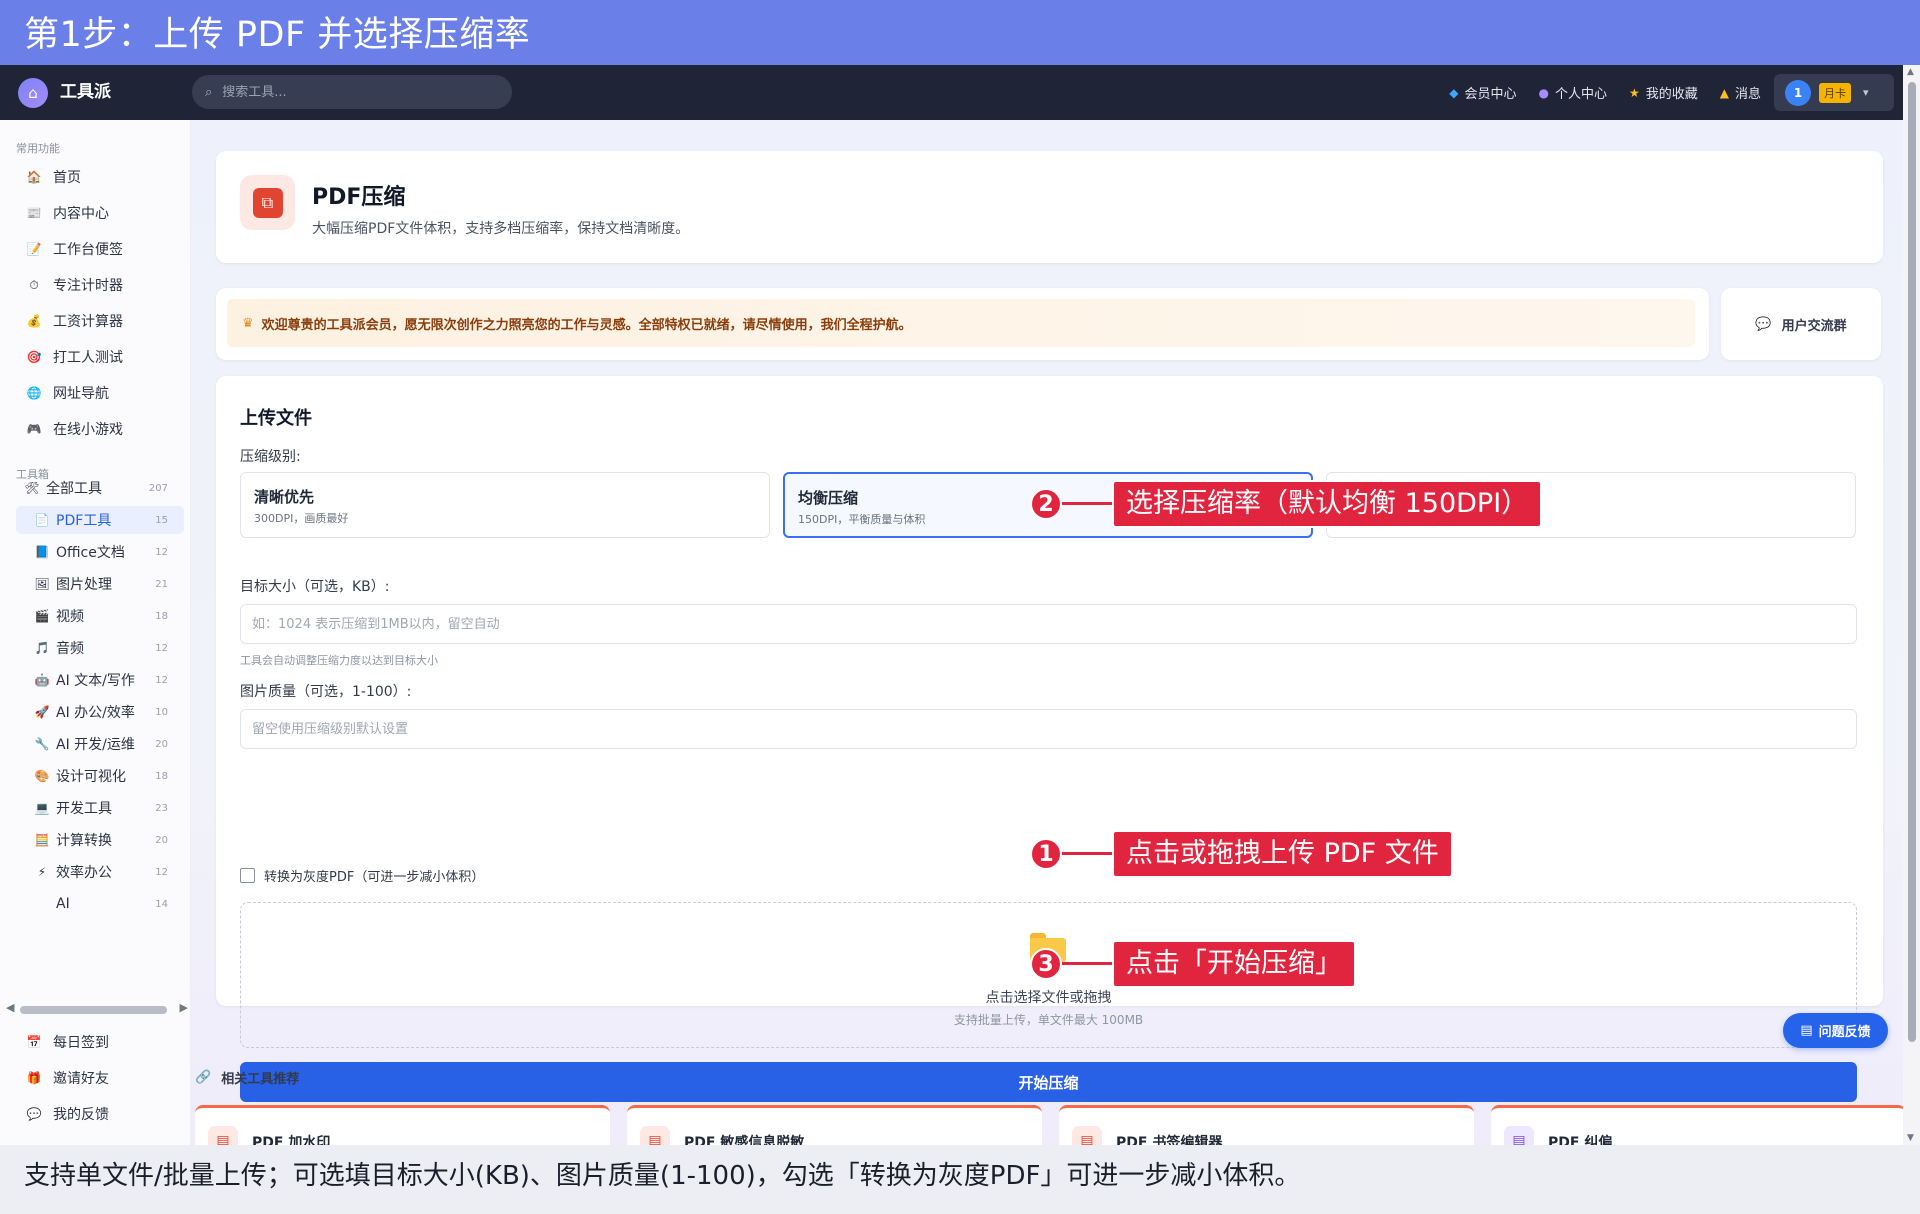  I want to click on sidebar-section-common: 常用功能, so click(38, 148).